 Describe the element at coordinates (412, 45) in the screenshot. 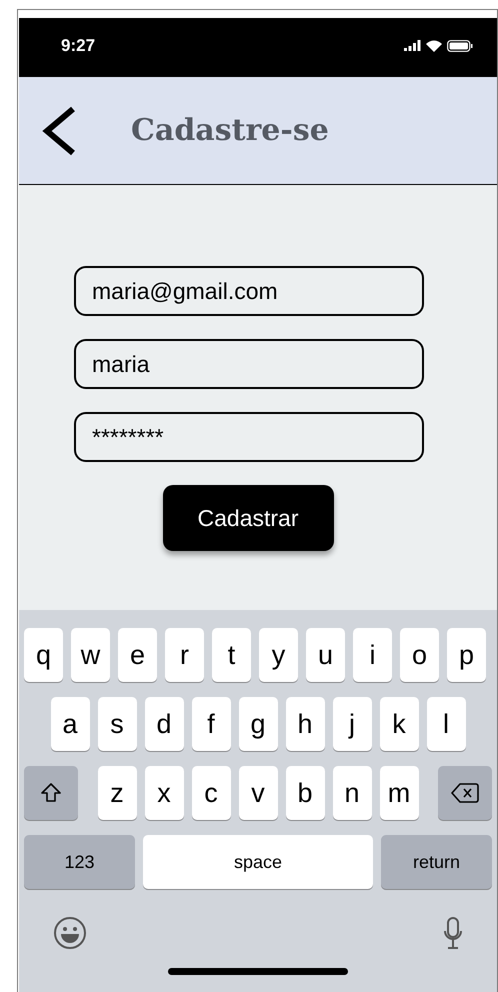

I see `signal-icon` at that location.